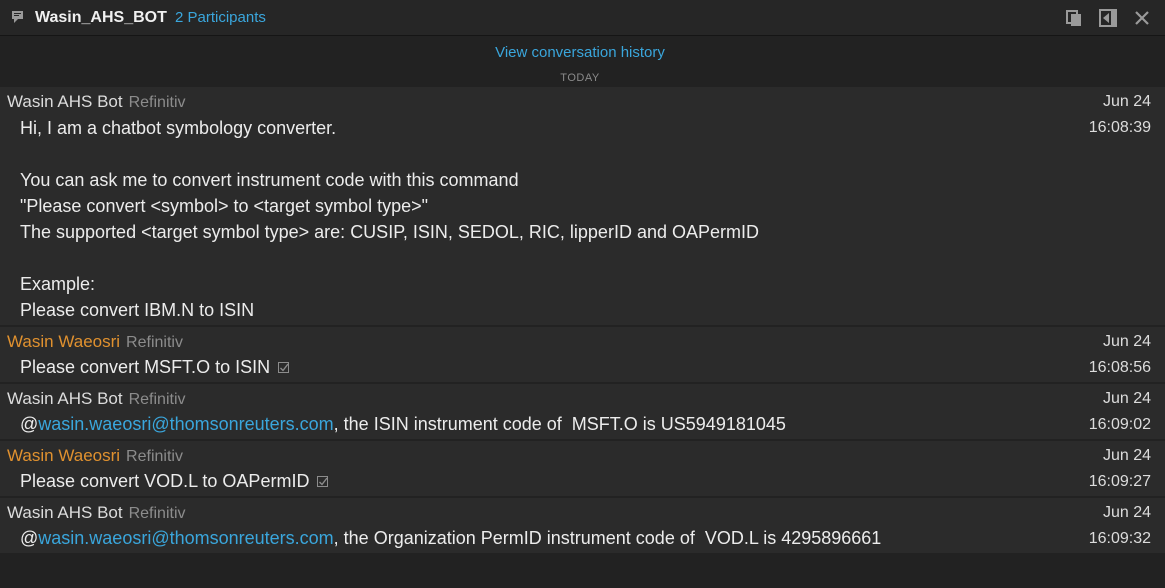  What do you see at coordinates (1108, 18) in the screenshot?
I see `collapse-panel-icon` at bounding box center [1108, 18].